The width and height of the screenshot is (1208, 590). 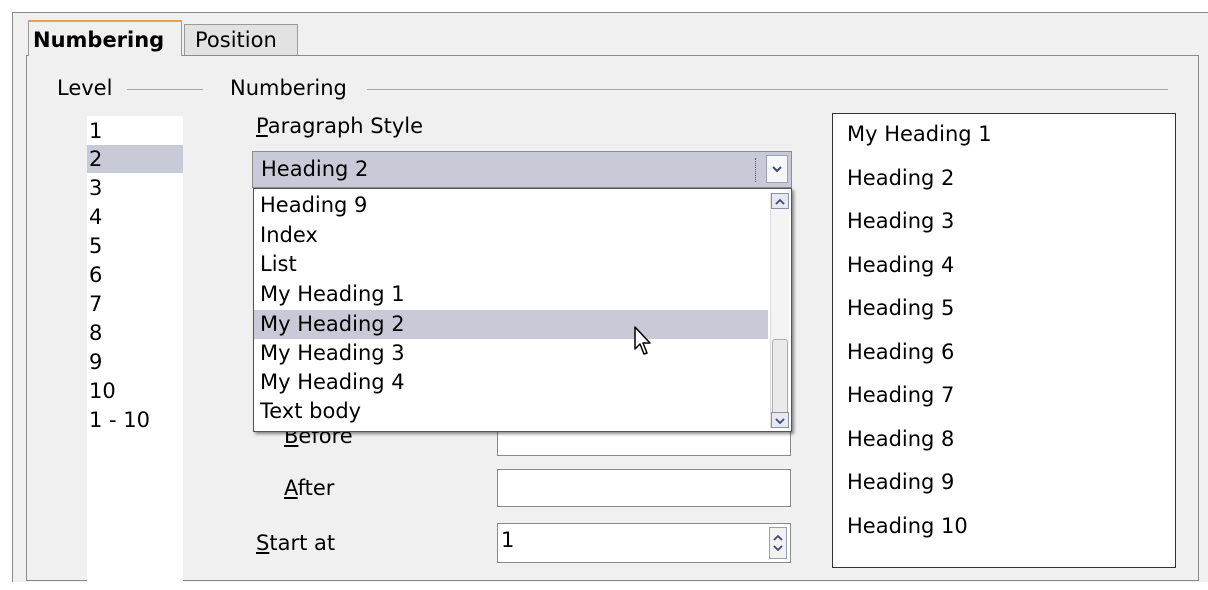 I want to click on level-item-3: 3, so click(x=135, y=188).